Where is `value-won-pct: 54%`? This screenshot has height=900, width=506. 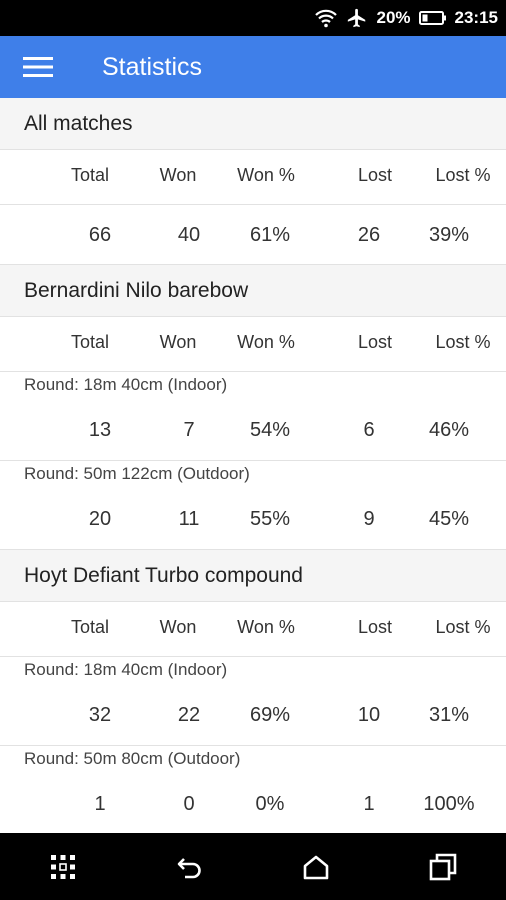
value-won-pct: 54% is located at coordinates (270, 430).